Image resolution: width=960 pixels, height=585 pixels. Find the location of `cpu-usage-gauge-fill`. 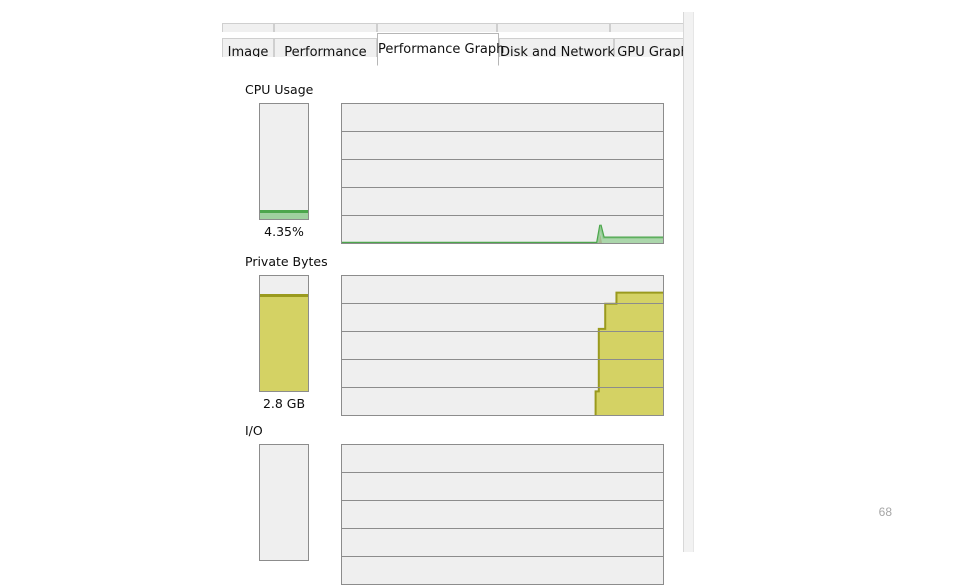

cpu-usage-gauge-fill is located at coordinates (284, 214).